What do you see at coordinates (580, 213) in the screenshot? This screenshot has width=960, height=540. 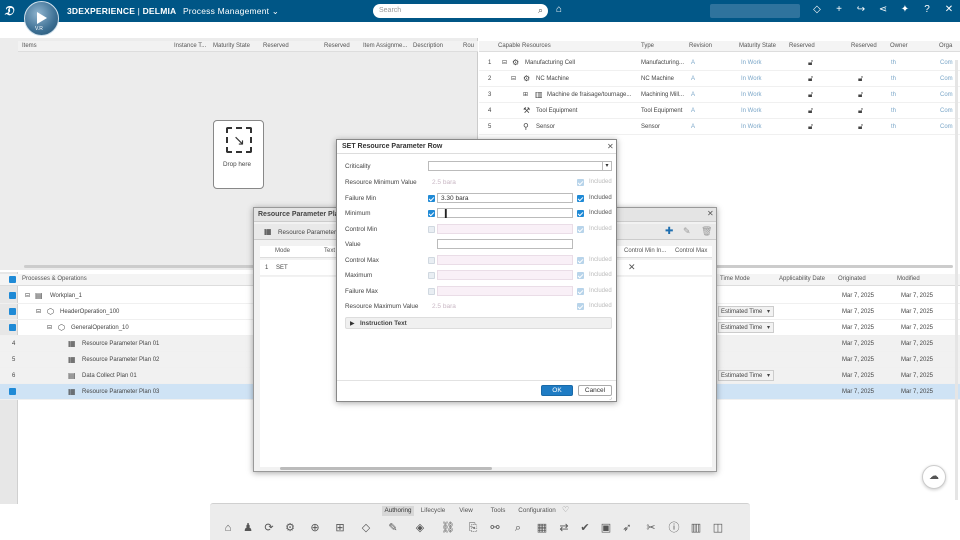 I see `minimum-included-checkbox` at bounding box center [580, 213].